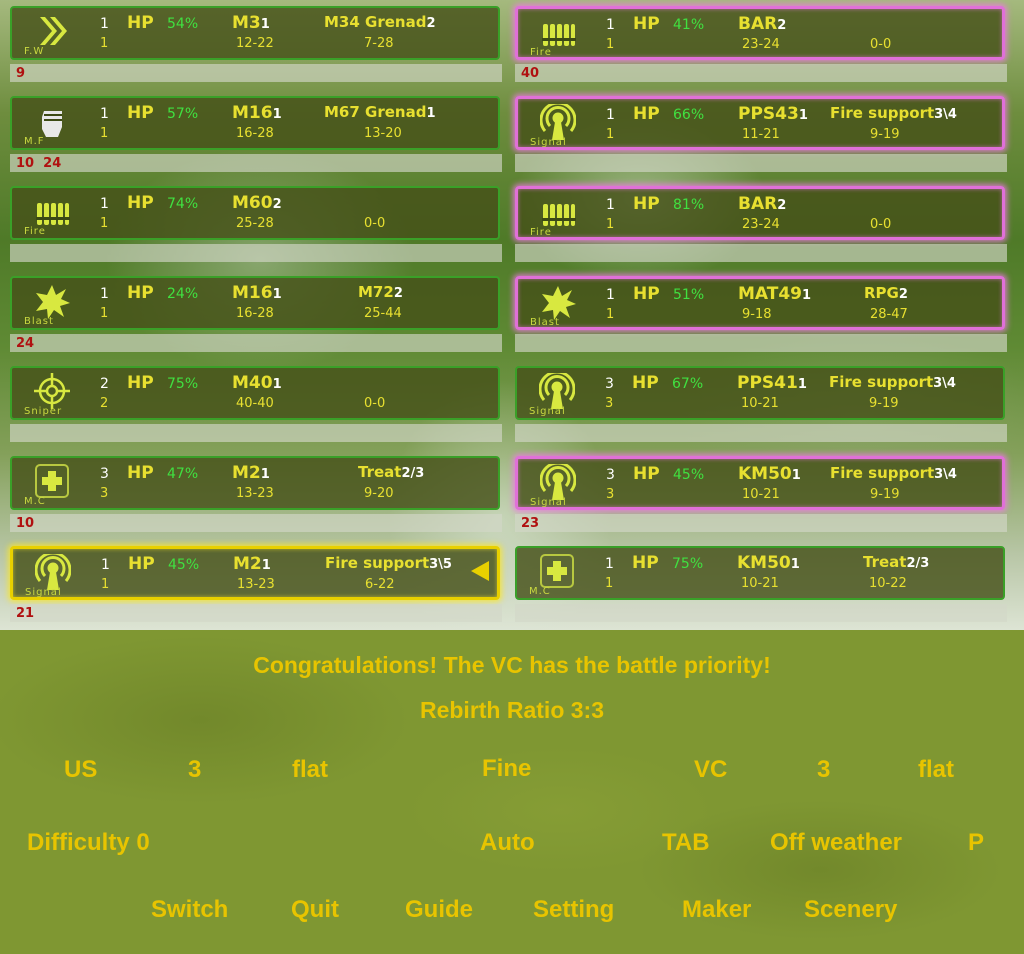 Image resolution: width=1024 pixels, height=954 pixels. What do you see at coordinates (775, 294) in the screenshot?
I see `primary-weapon: MAT491` at bounding box center [775, 294].